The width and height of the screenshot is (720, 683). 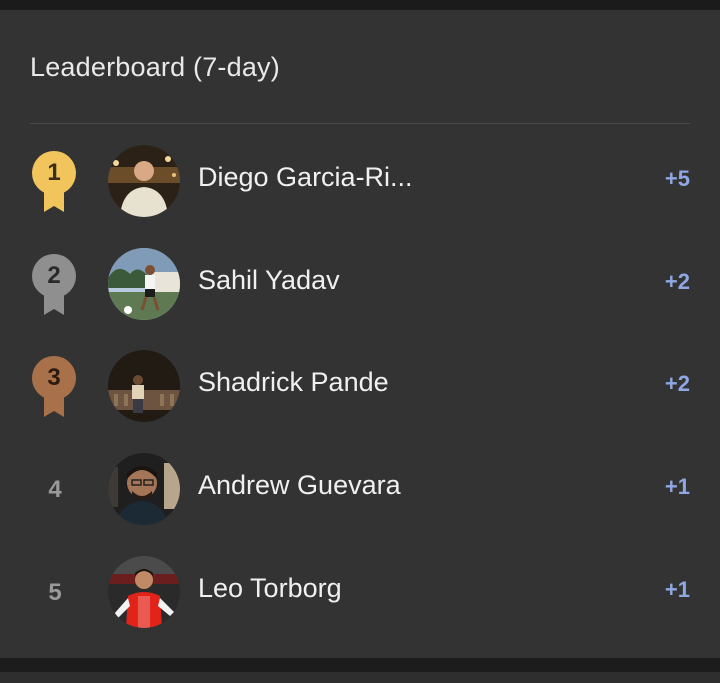 I want to click on rank-number: 5, so click(x=55, y=592).